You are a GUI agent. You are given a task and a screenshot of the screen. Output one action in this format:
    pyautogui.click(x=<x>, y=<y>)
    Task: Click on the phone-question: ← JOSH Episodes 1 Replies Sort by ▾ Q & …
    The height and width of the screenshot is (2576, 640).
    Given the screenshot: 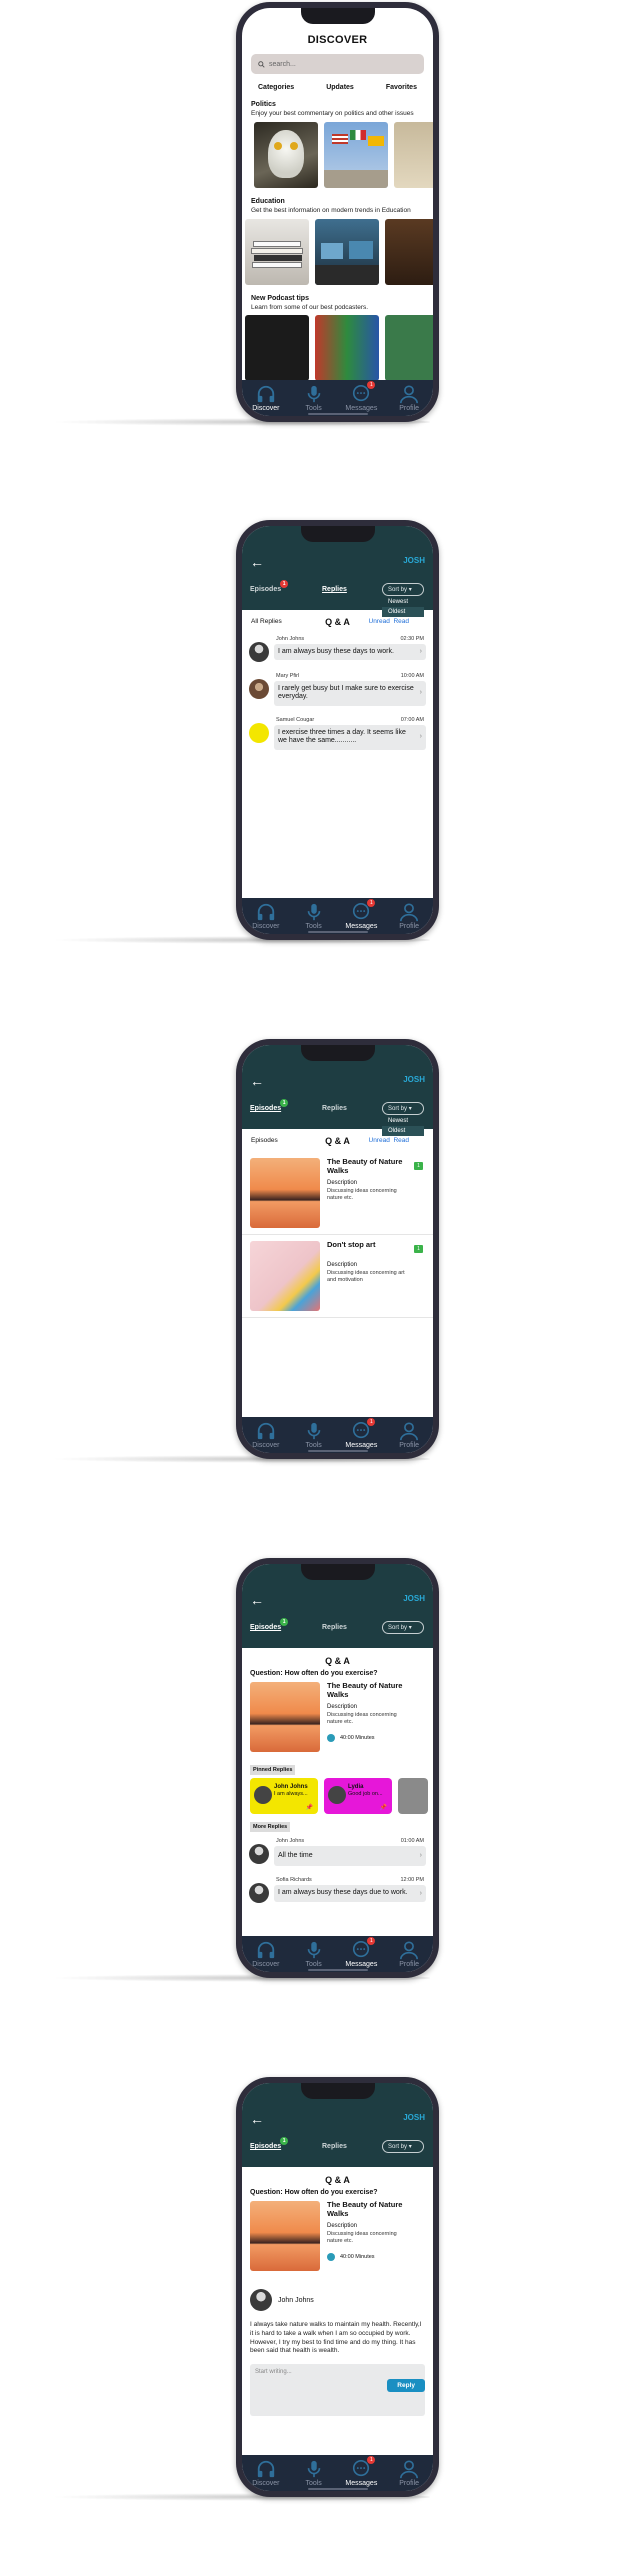 What is the action you would take?
    pyautogui.click(x=337, y=1768)
    